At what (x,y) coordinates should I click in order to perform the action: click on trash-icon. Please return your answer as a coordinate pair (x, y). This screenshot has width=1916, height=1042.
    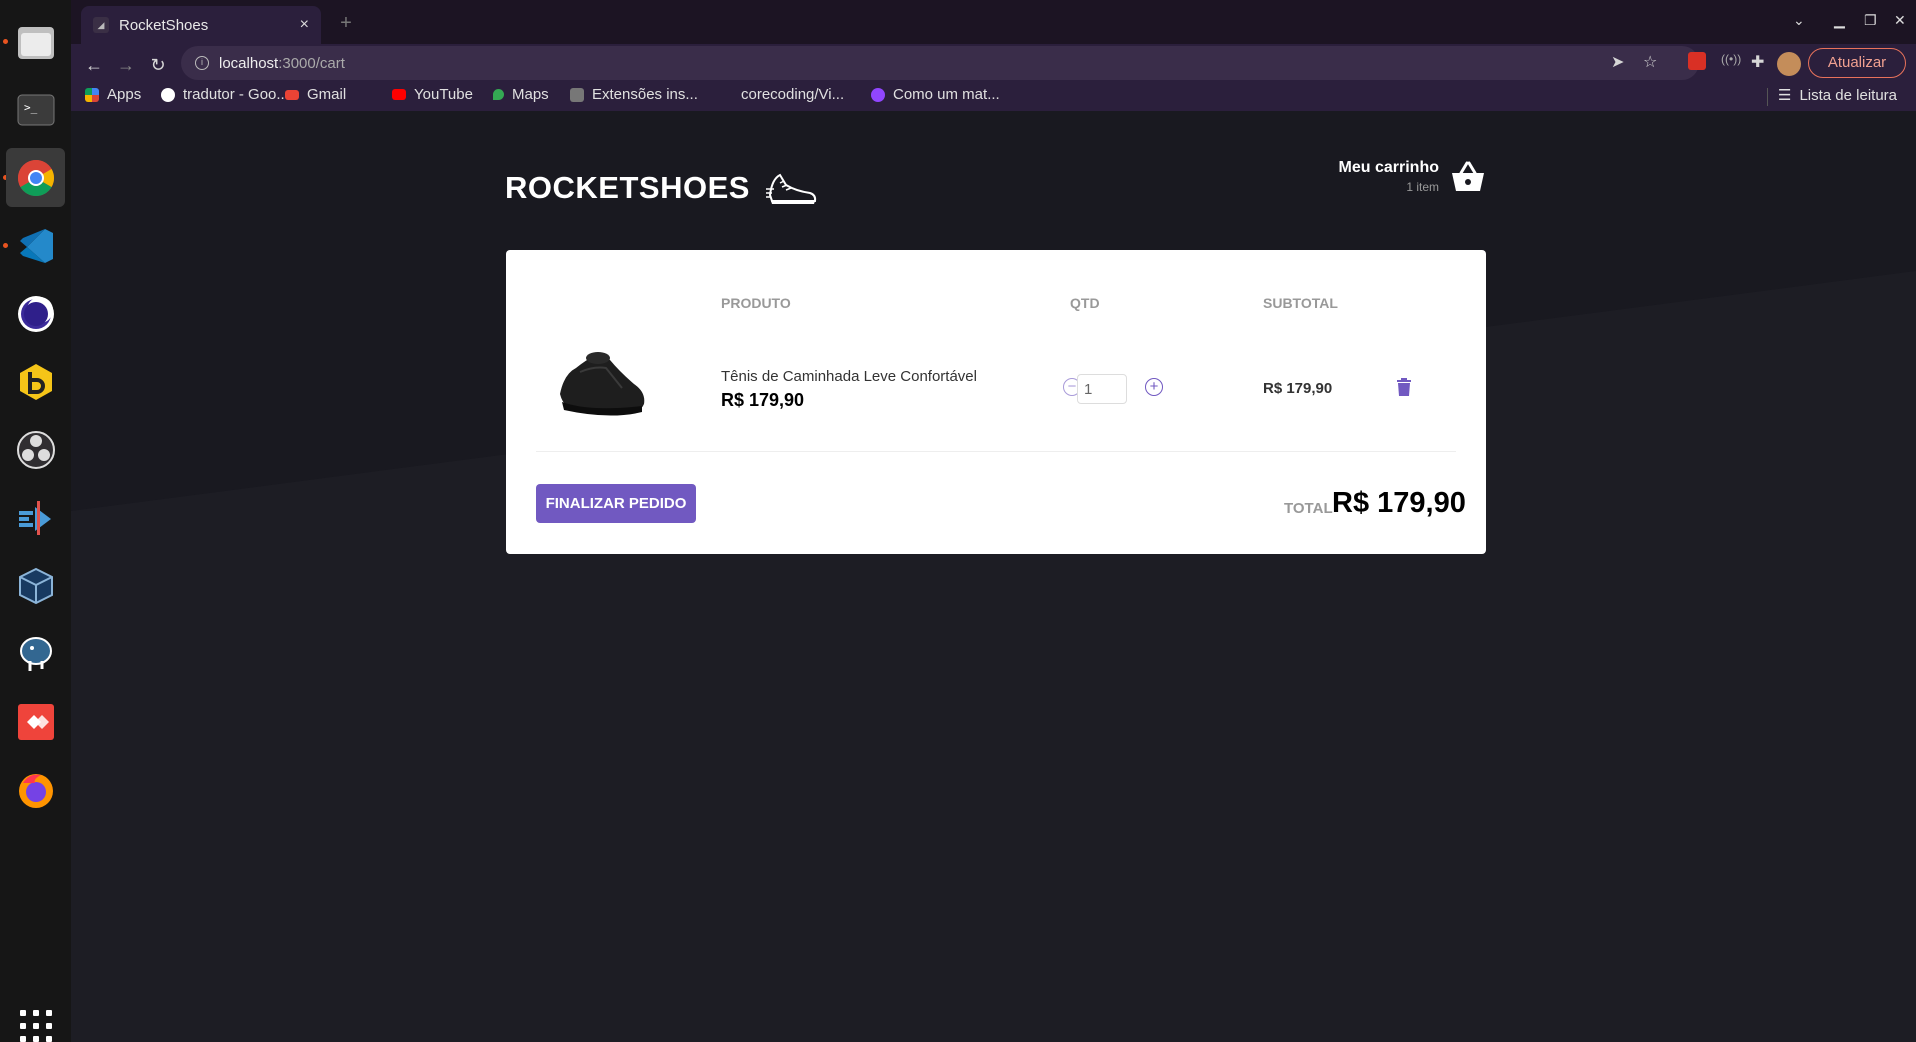
    Looking at the image, I should click on (1404, 387).